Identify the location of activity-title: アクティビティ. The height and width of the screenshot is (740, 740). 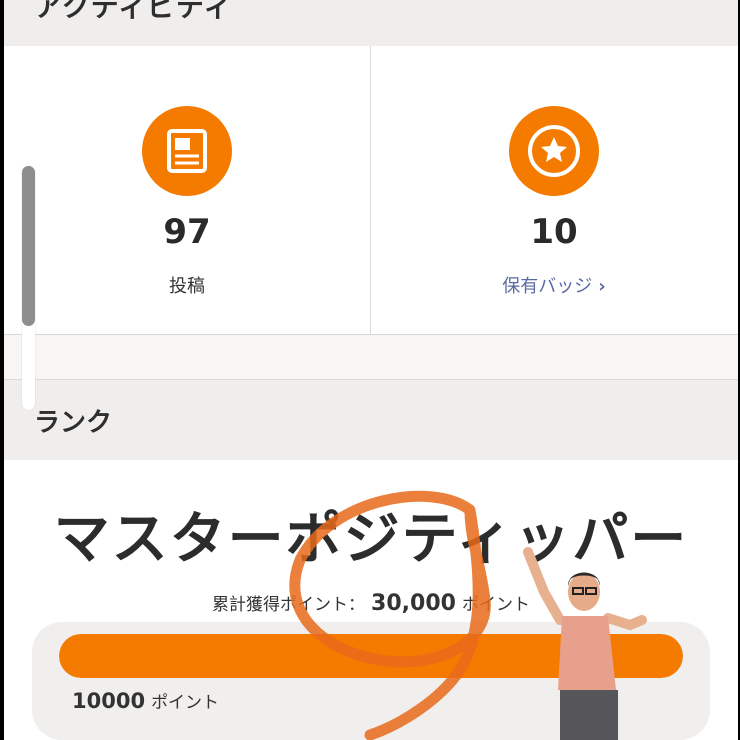
(133, 11).